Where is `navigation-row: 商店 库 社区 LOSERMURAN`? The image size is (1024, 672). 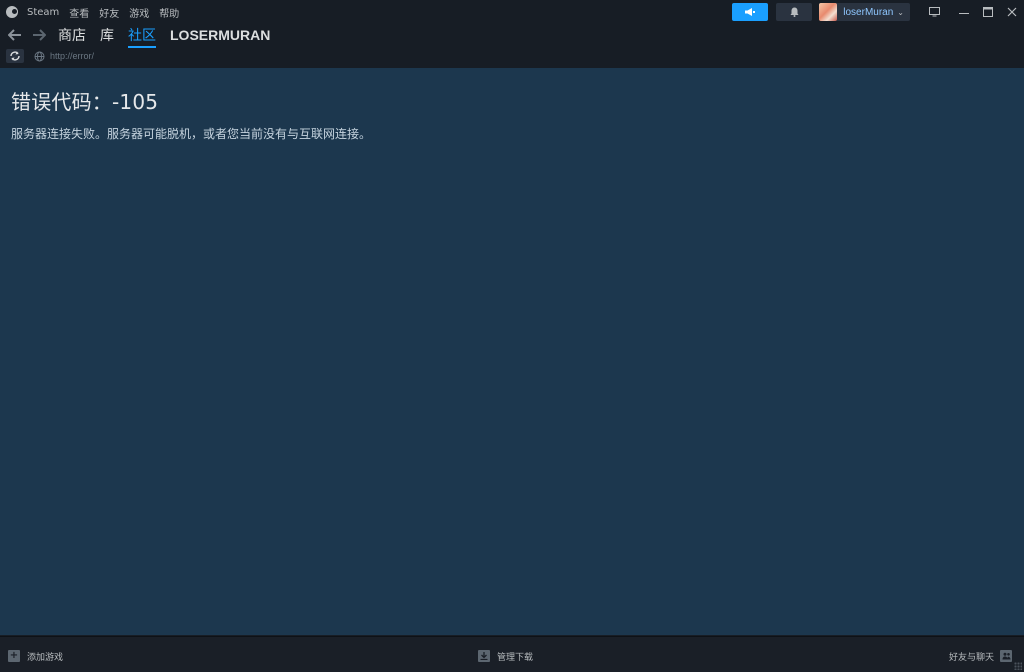 navigation-row: 商店 库 社区 LOSERMURAN is located at coordinates (145, 36).